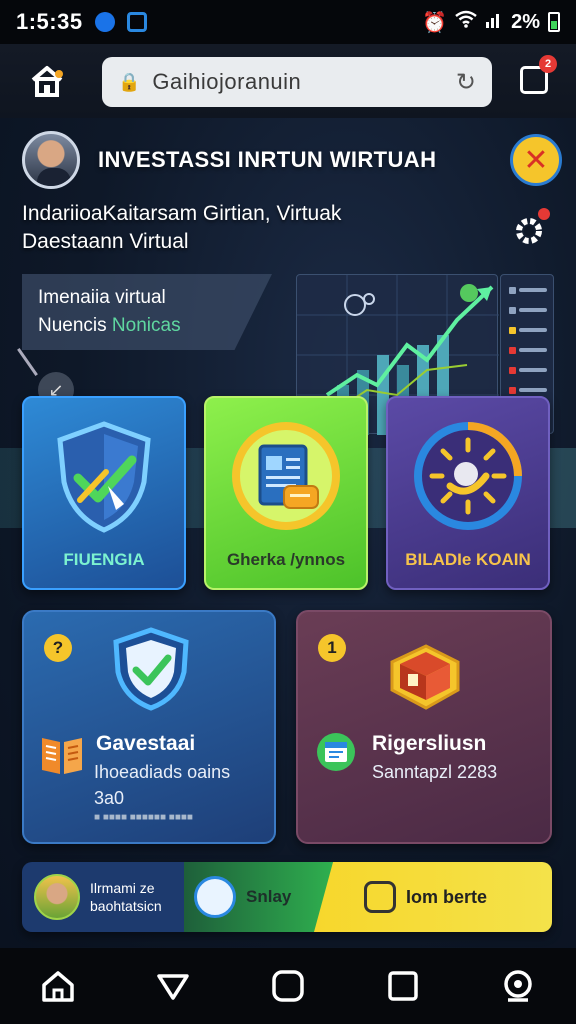 This screenshot has width=576, height=1024. I want to click on banner-text: Ilrmami ze baohtatsicn, so click(126, 897).